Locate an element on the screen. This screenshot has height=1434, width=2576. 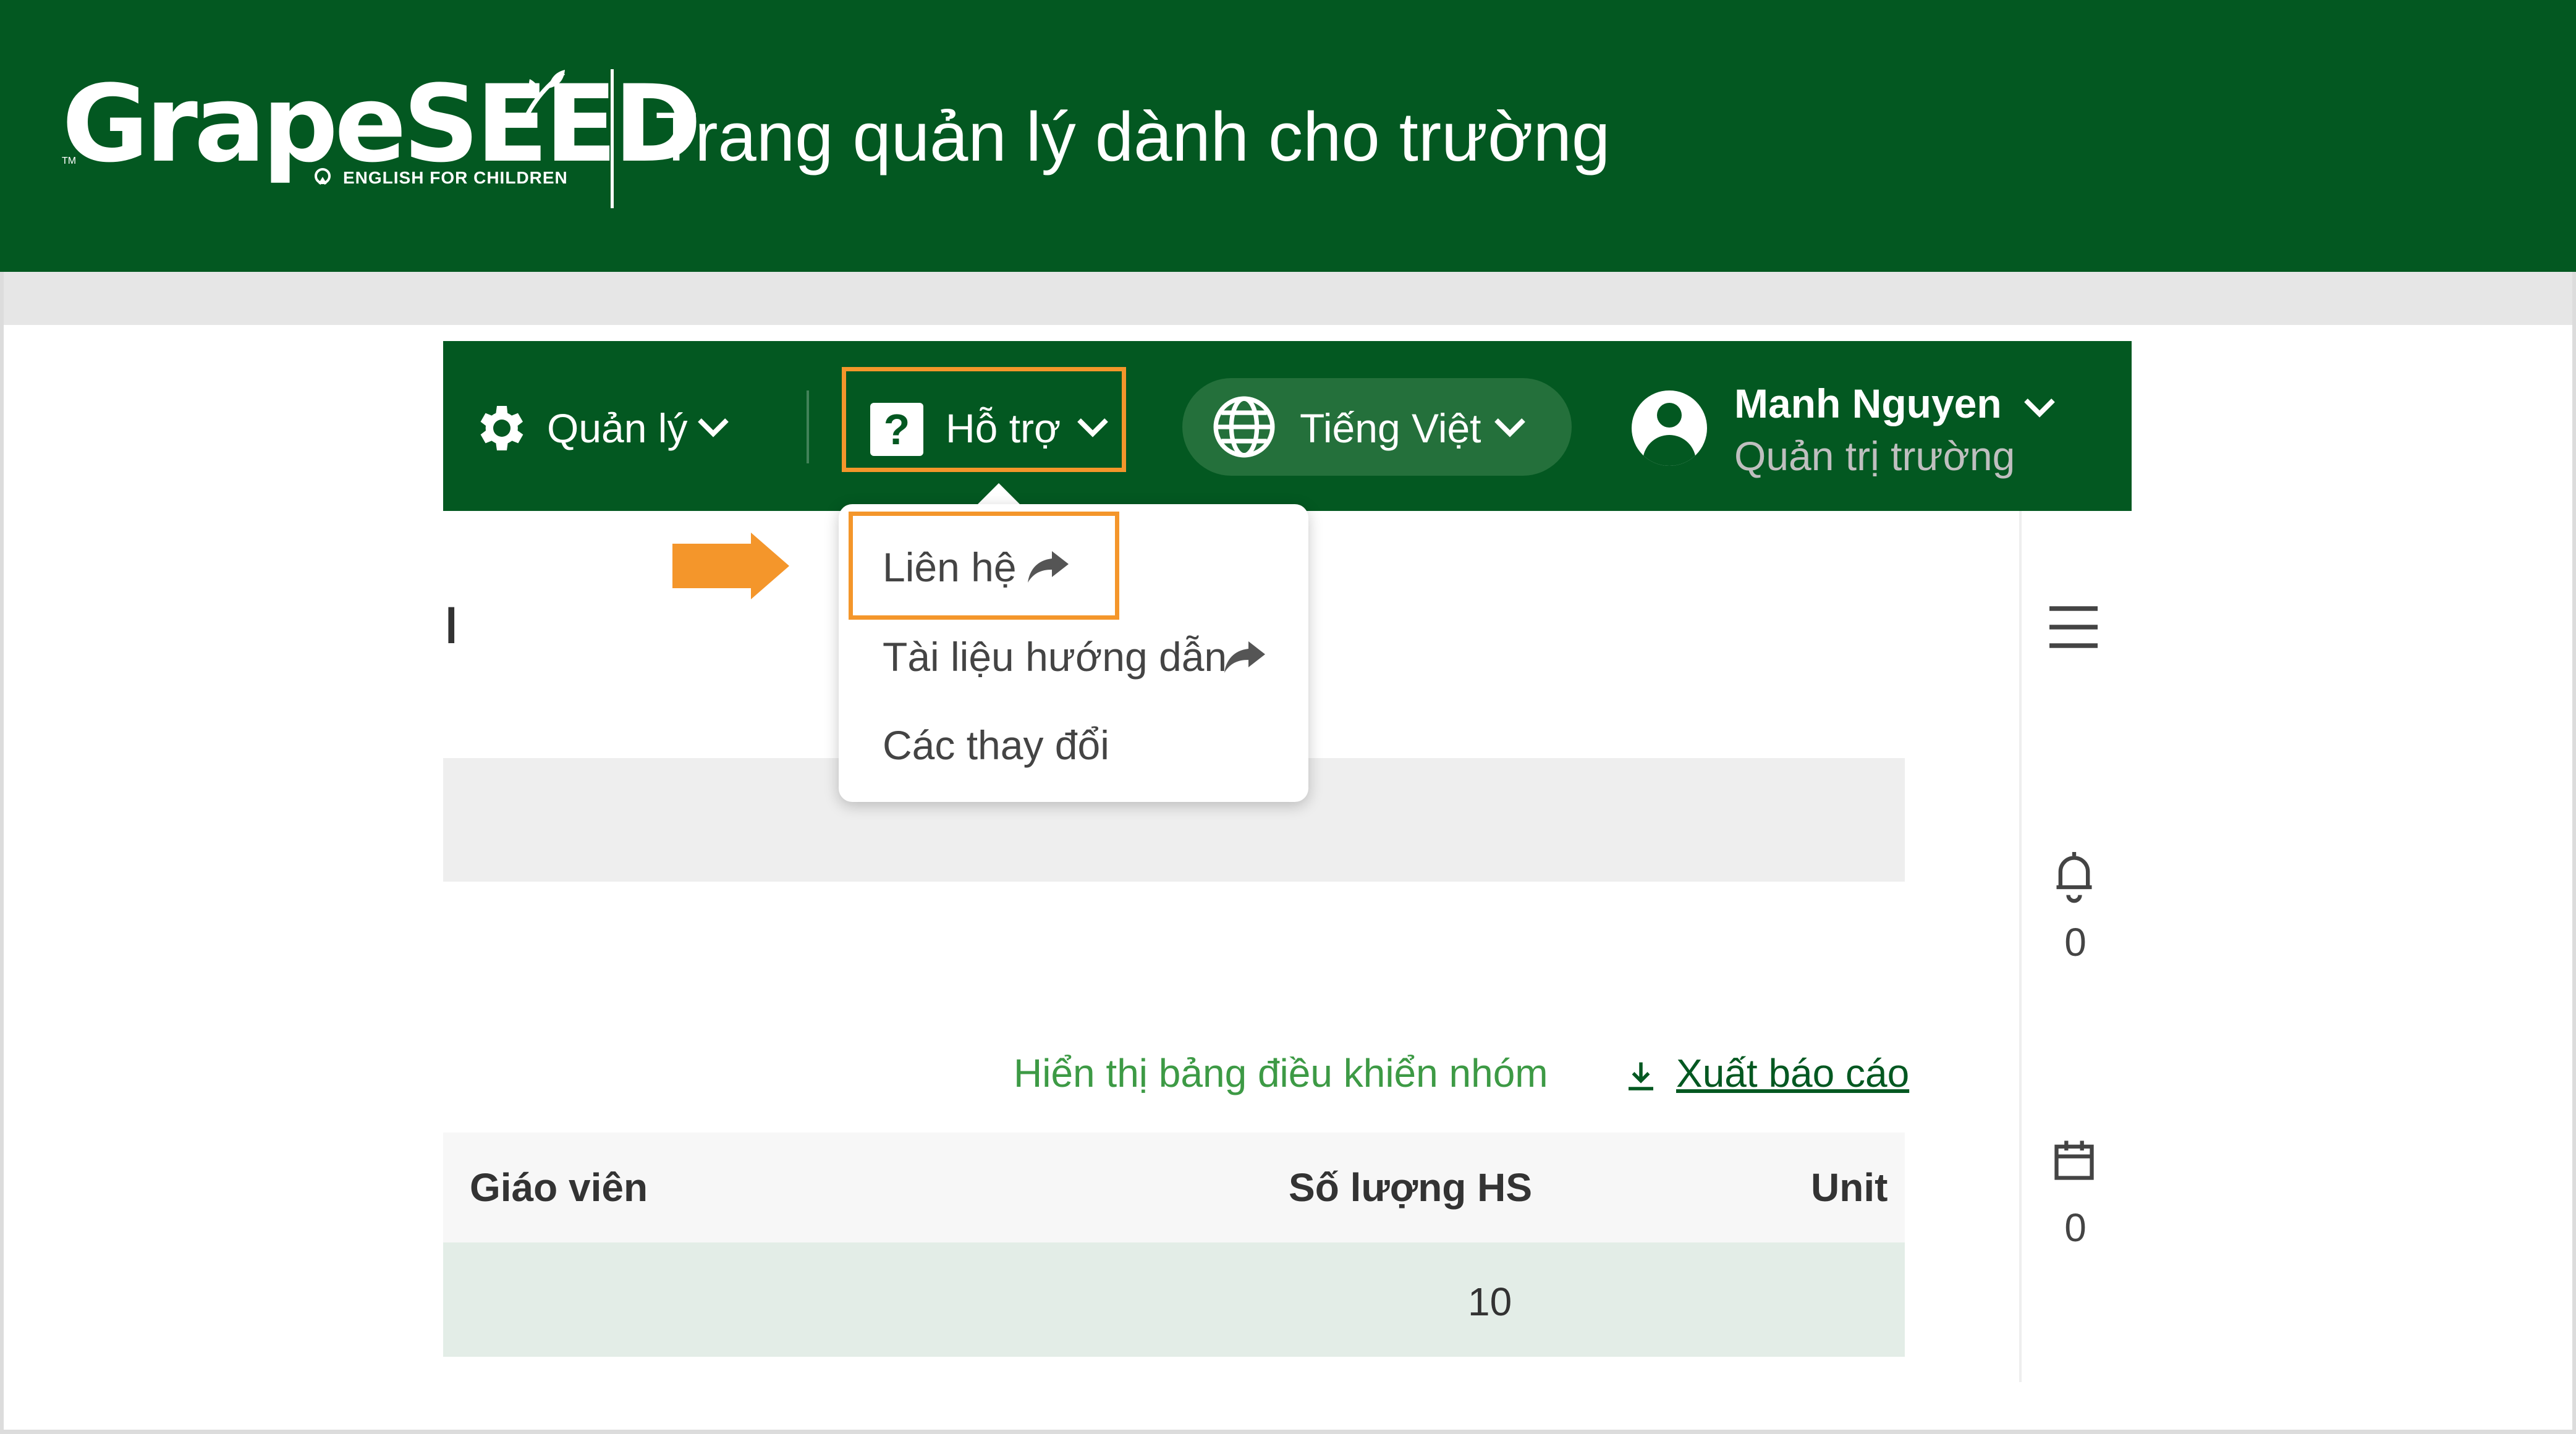
callout-arrow-icon is located at coordinates (770, 566).